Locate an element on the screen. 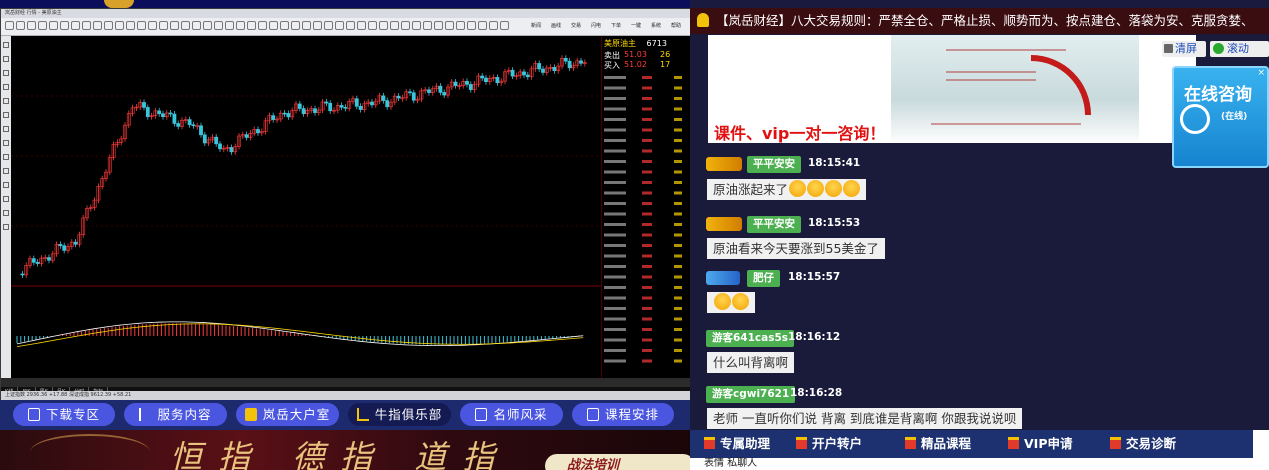 Image resolution: width=1269 pixels, height=470 pixels. toolbar-button: 画线 is located at coordinates (556, 25).